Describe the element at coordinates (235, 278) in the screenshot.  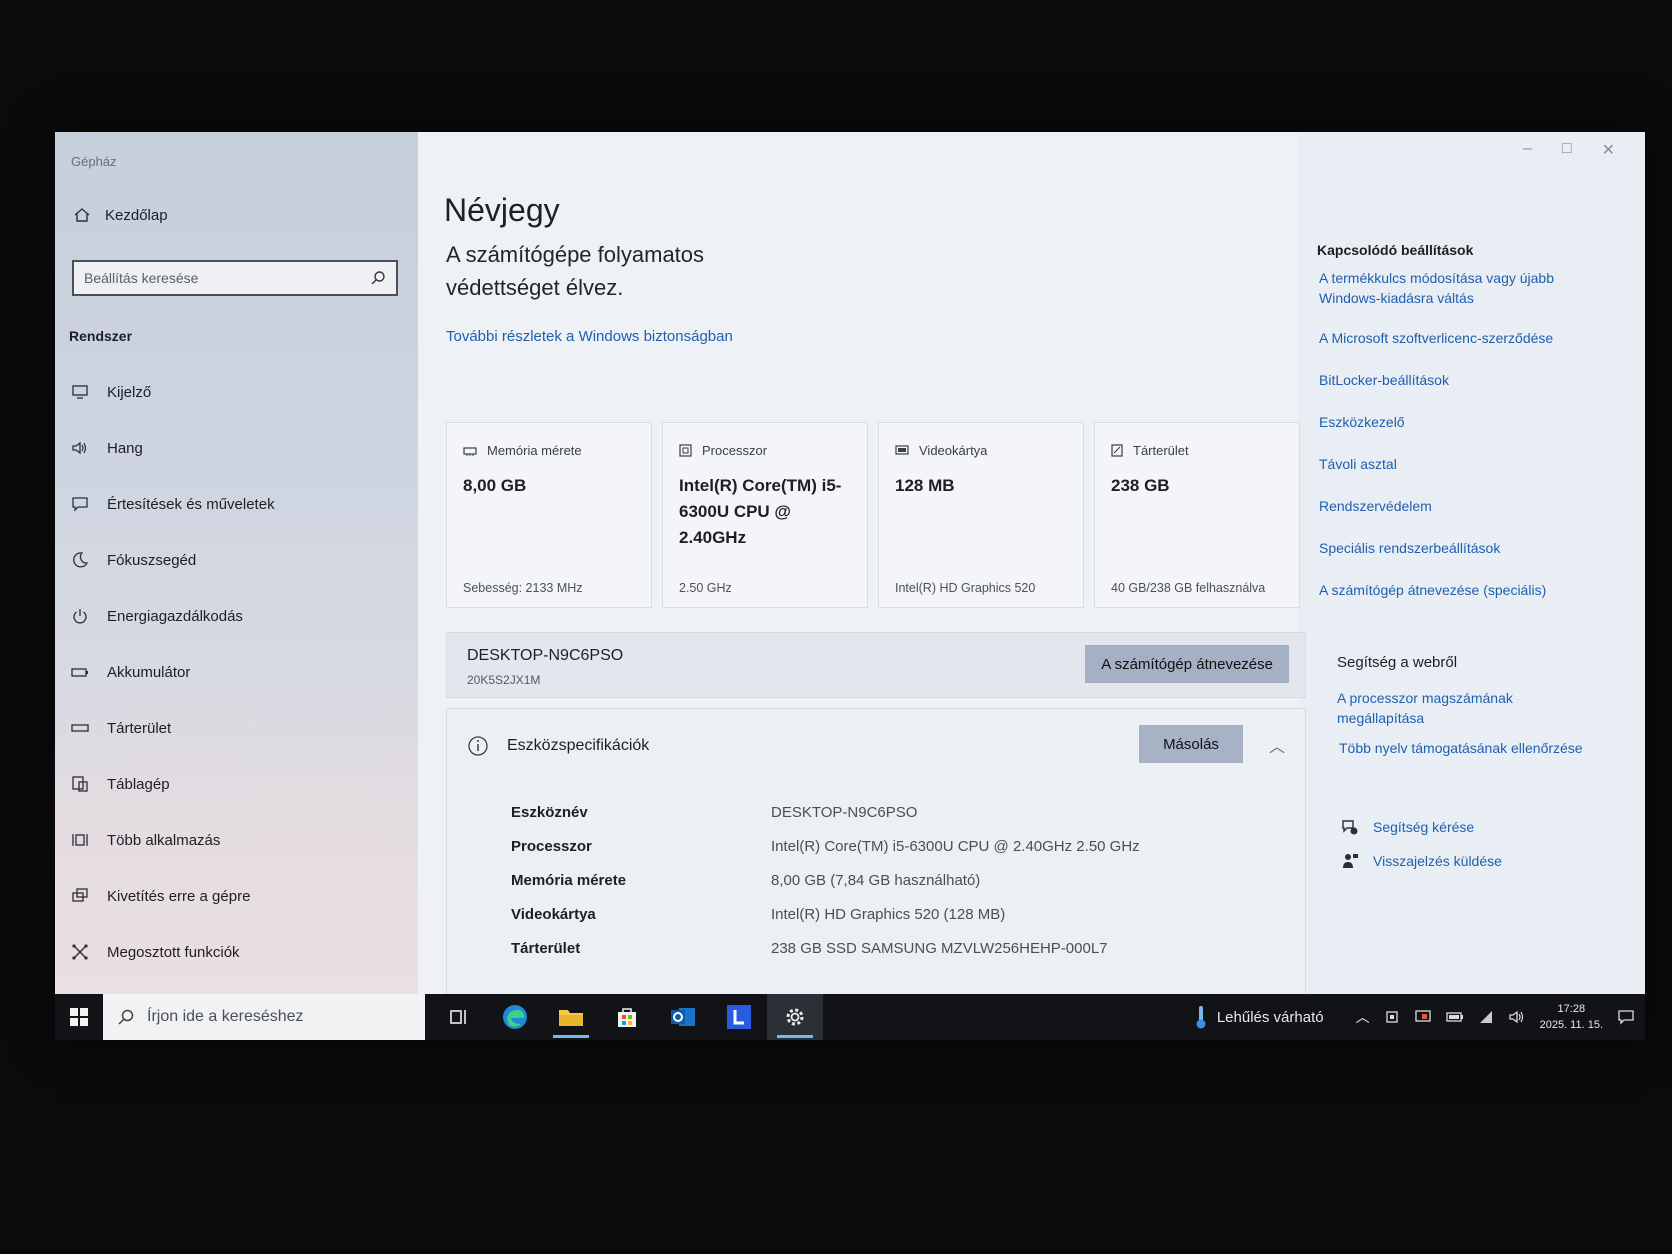
I see `settings-search-input: Beállítás keresése` at that location.